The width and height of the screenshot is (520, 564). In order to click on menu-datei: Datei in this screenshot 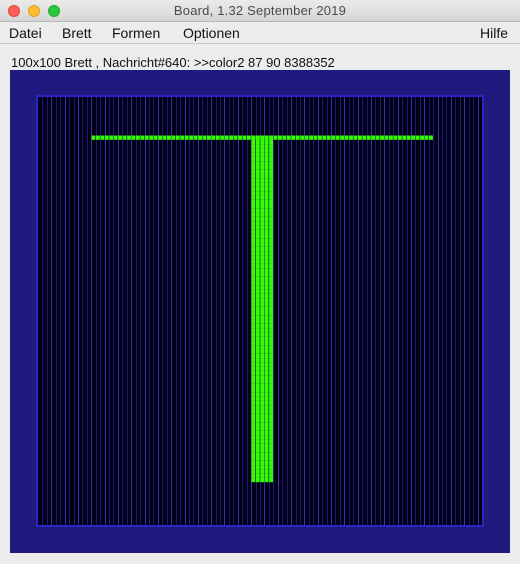, I will do `click(25, 33)`.